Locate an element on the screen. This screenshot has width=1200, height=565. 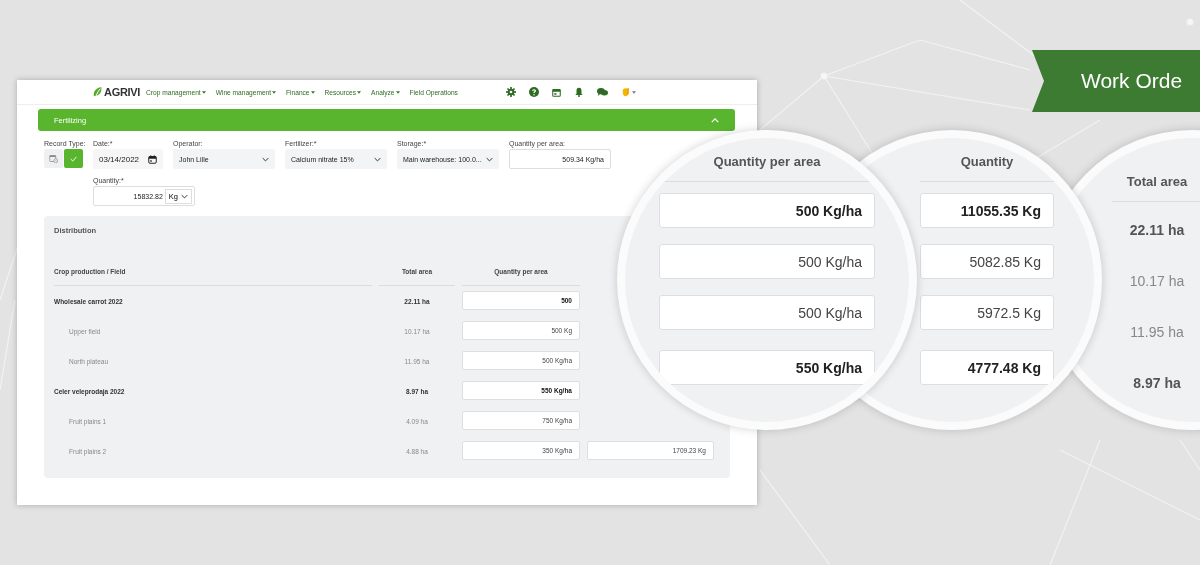
column-header: Total area is located at coordinates (1156, 170).